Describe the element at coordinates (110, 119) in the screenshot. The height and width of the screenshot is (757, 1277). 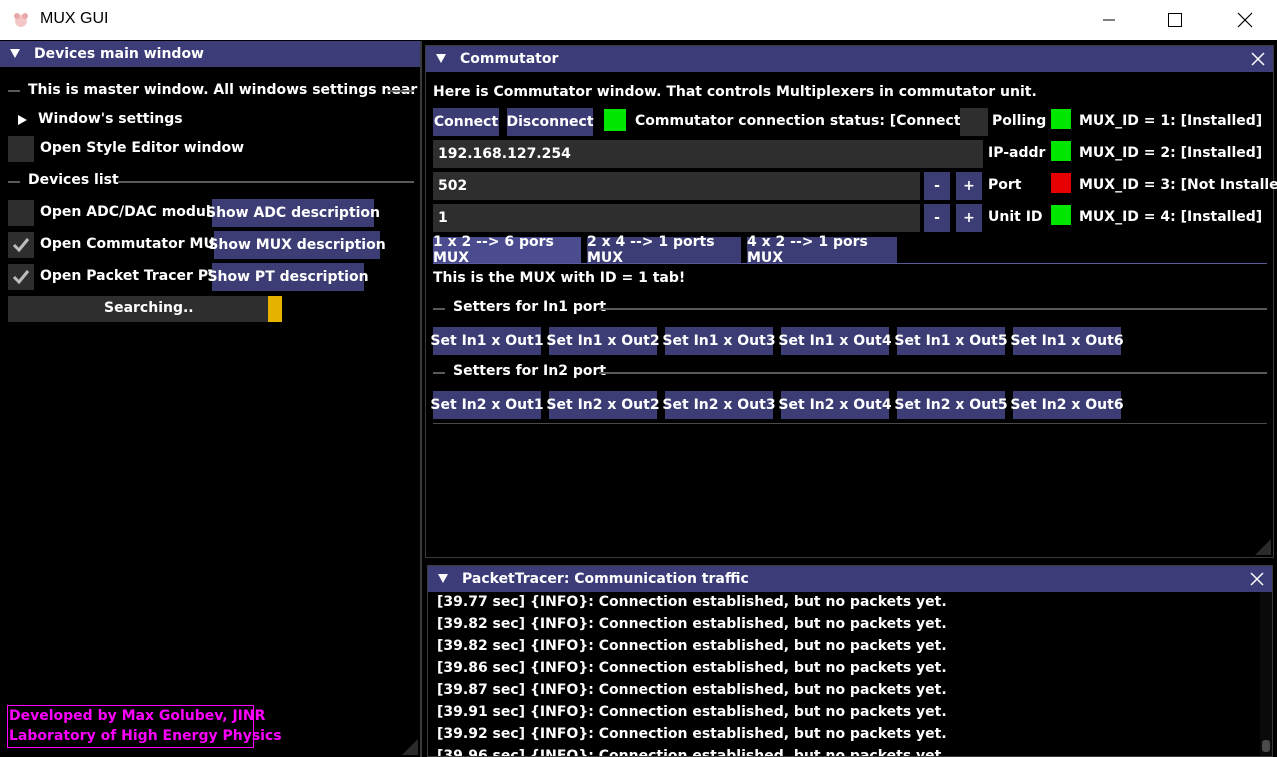
I see `window-settings-node: Window's settings` at that location.